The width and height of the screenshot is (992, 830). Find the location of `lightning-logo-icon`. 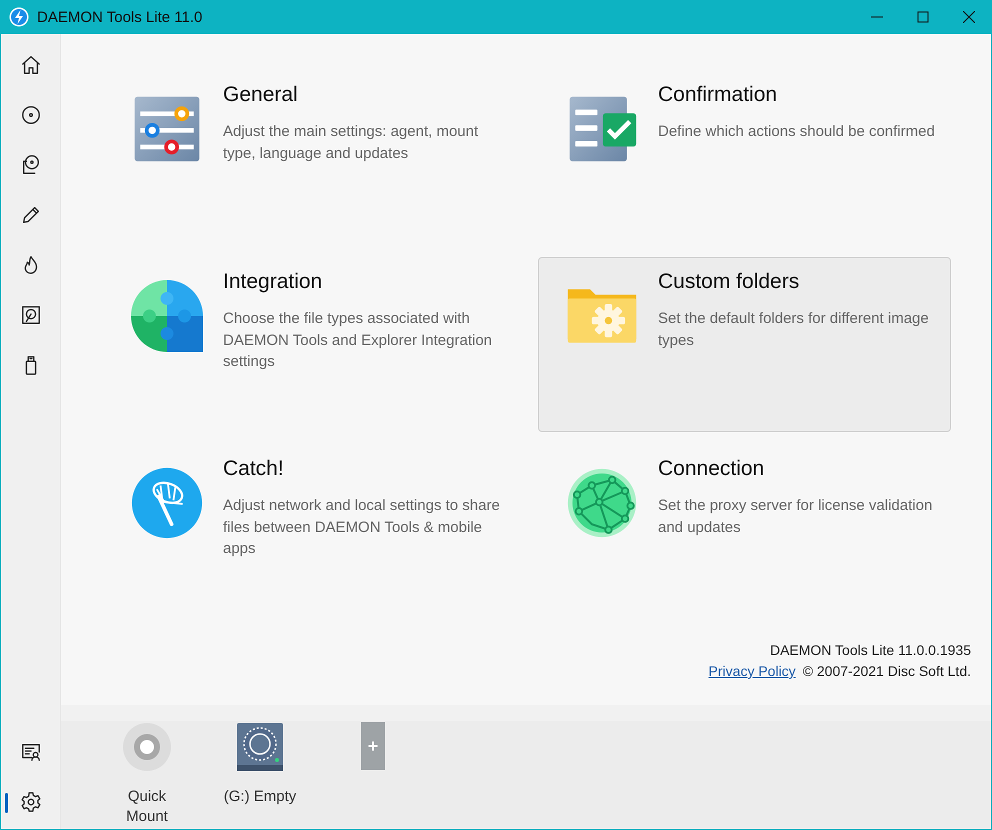

lightning-logo-icon is located at coordinates (19, 17).